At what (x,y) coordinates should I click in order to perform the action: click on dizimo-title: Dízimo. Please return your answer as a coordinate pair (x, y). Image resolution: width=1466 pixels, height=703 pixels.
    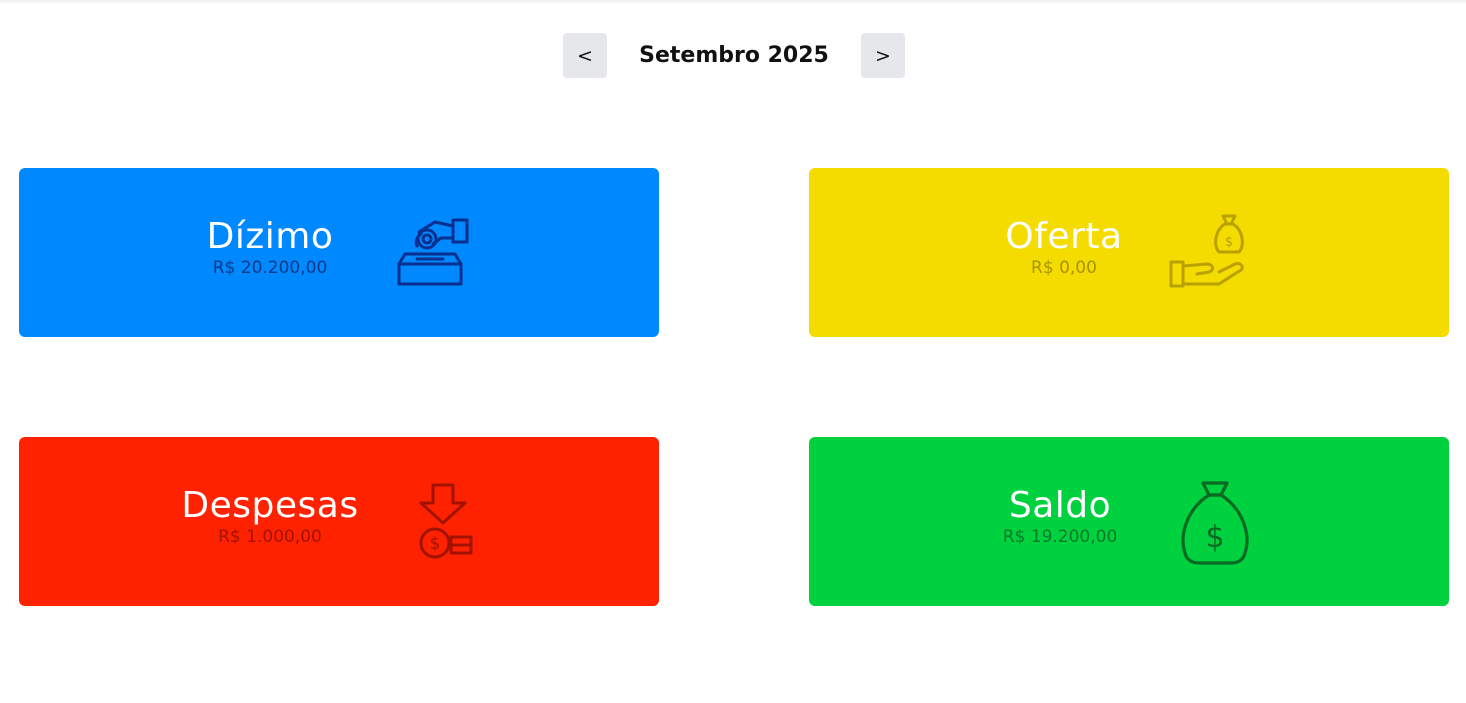
    Looking at the image, I should click on (270, 236).